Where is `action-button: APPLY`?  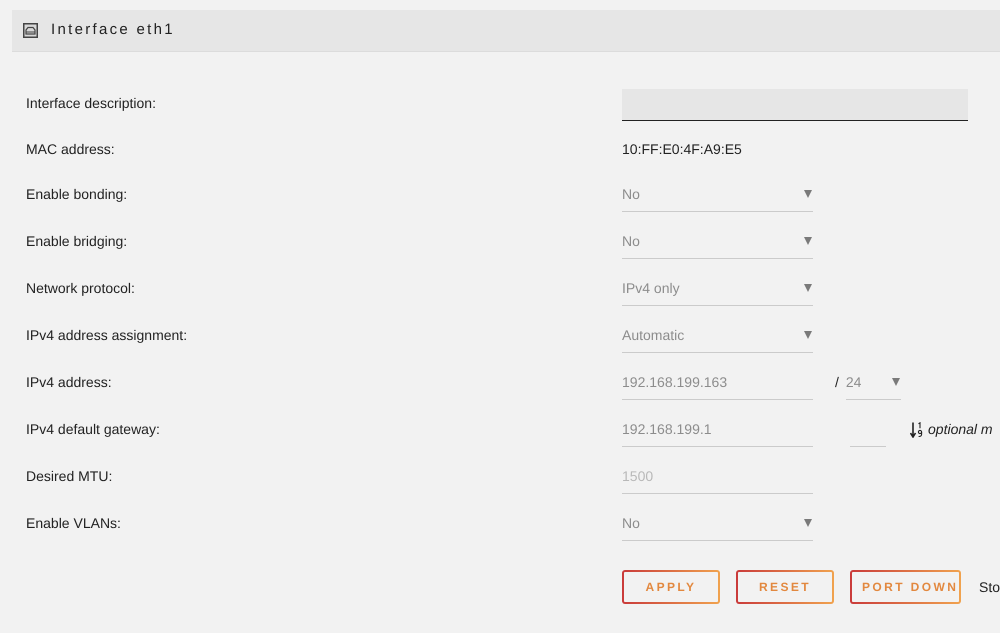
action-button: APPLY is located at coordinates (671, 587).